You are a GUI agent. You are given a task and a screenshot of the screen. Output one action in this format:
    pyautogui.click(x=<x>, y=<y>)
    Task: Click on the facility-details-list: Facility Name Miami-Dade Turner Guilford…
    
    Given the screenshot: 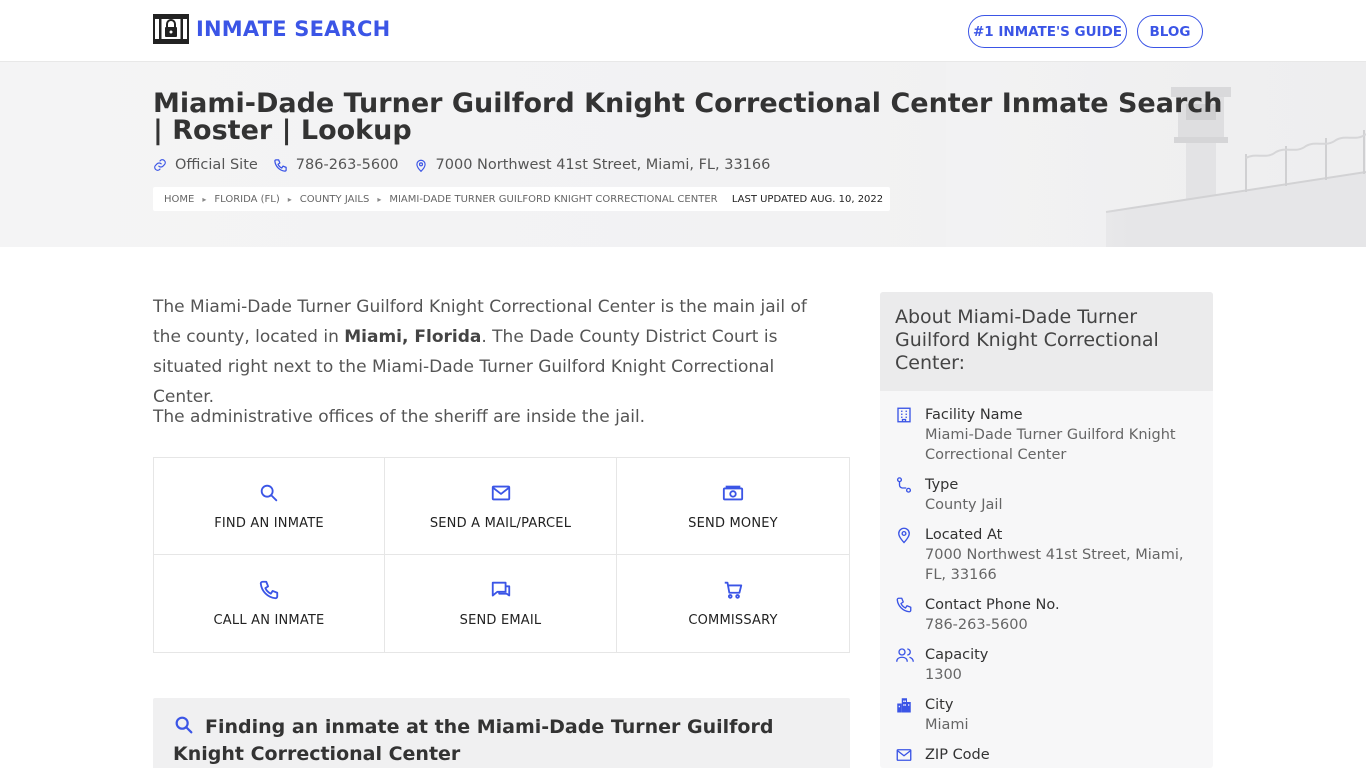 What is the action you would take?
    pyautogui.click(x=1046, y=579)
    